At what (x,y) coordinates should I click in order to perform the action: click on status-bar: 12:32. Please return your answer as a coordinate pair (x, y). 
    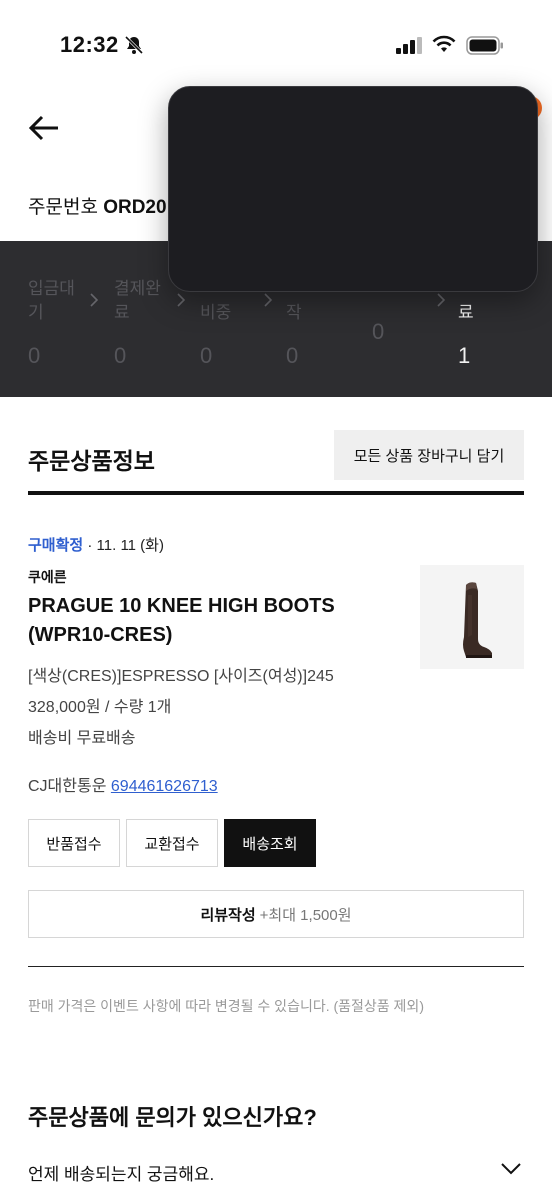
    Looking at the image, I should click on (276, 46).